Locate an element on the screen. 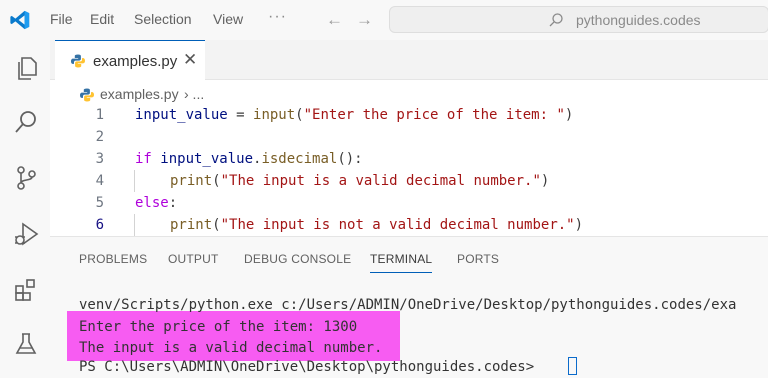 This screenshot has height=378, width=768. command-center-search: pythonguides.codes is located at coordinates (578, 19).